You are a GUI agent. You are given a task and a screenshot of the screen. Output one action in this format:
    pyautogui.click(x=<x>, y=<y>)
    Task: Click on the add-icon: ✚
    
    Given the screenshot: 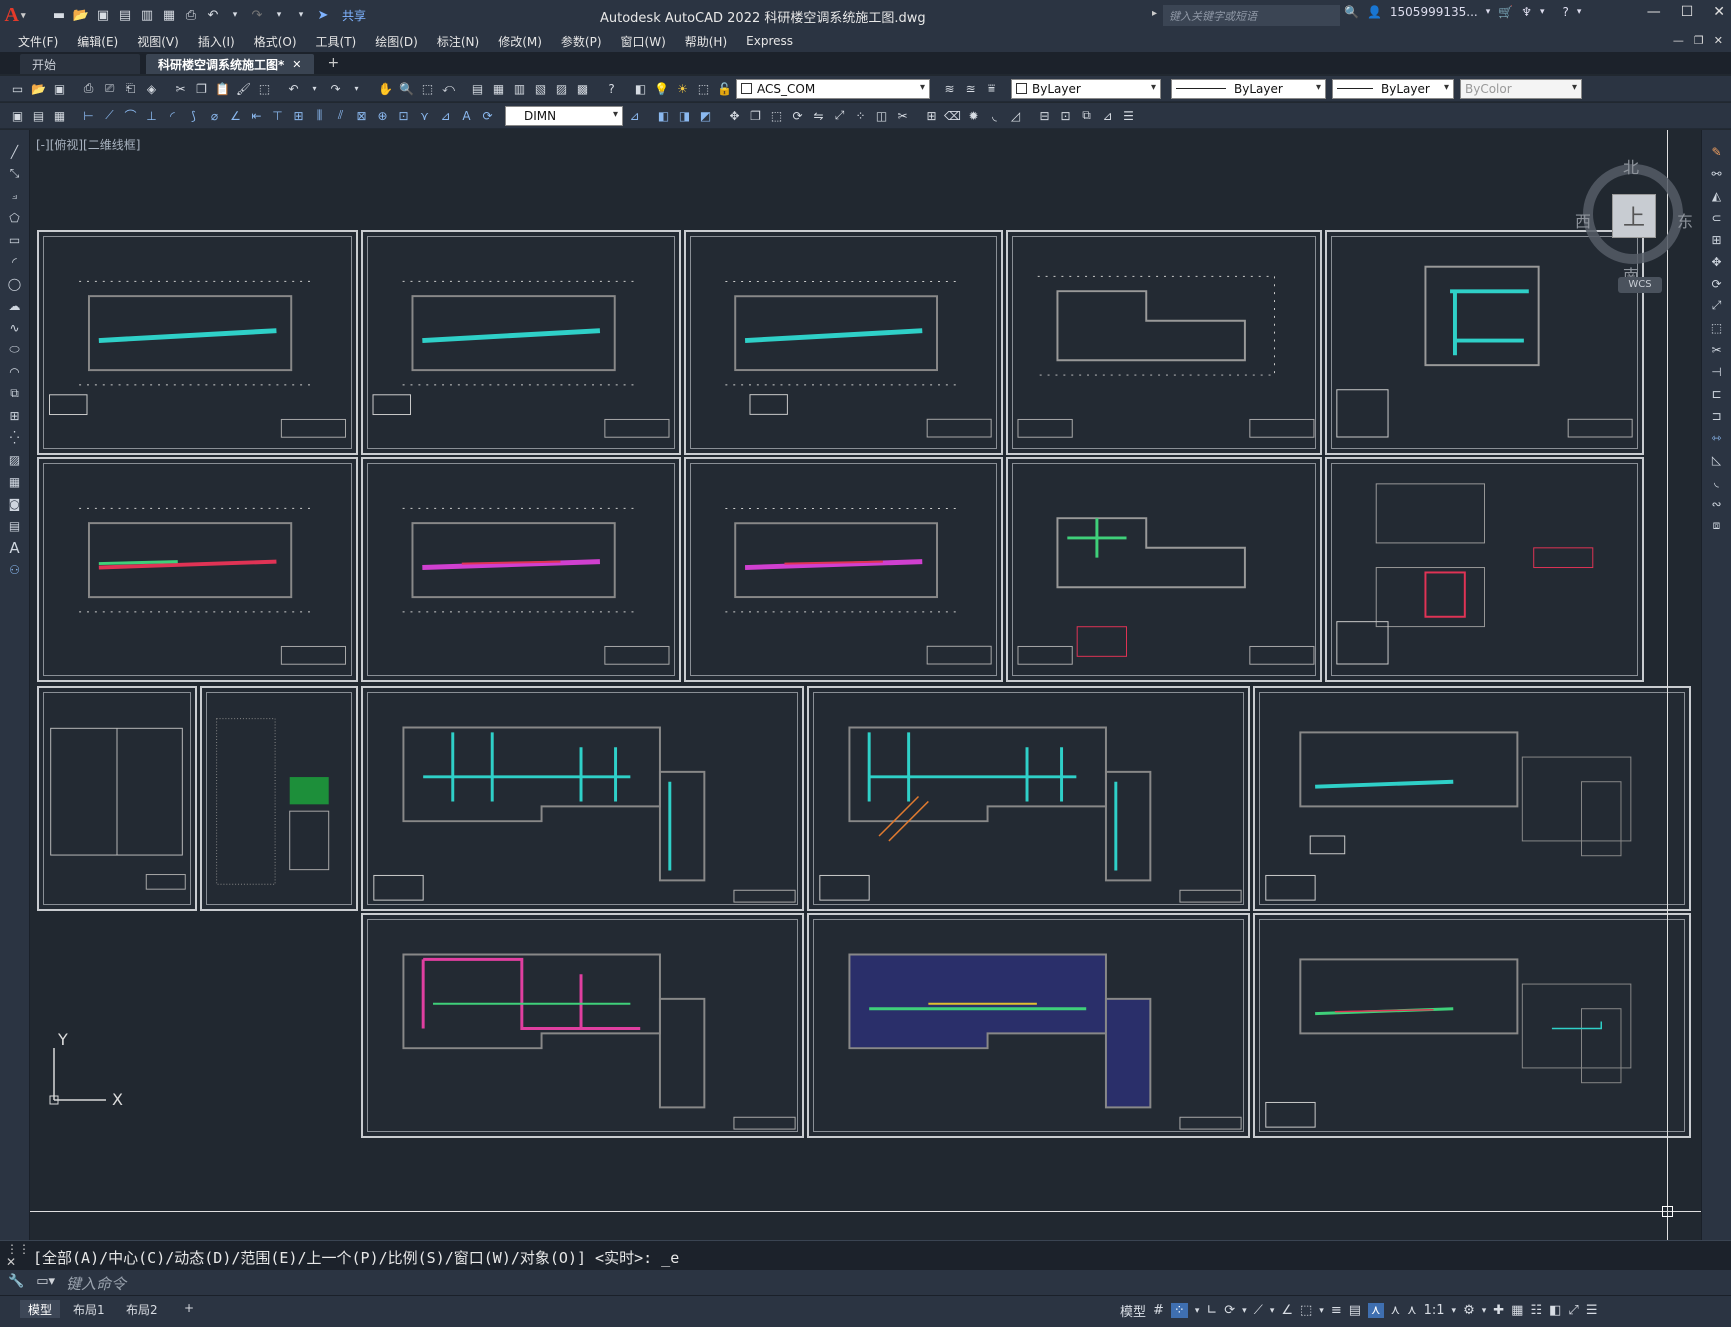 What is the action you would take?
    pyautogui.click(x=1498, y=1310)
    